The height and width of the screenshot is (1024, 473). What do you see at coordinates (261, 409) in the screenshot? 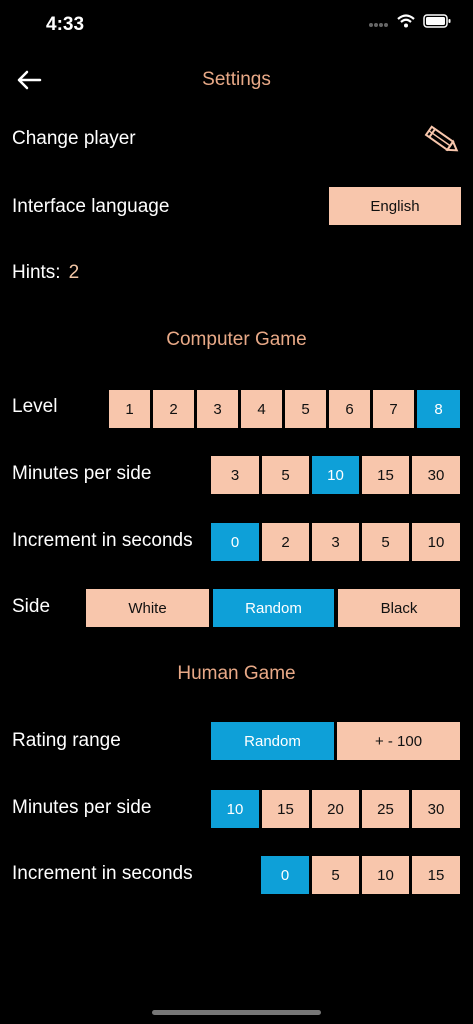
I see `level-option-4: 4` at bounding box center [261, 409].